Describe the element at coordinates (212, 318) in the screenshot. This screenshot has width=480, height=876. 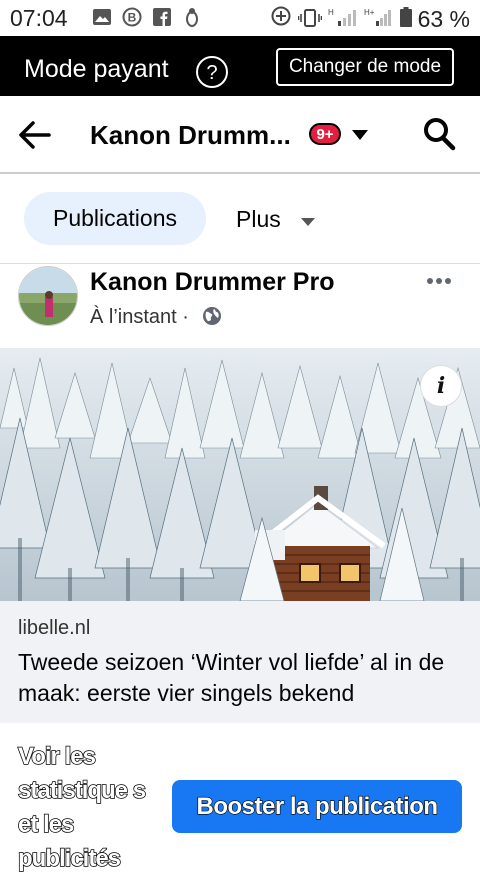
I see `globe-icon` at that location.